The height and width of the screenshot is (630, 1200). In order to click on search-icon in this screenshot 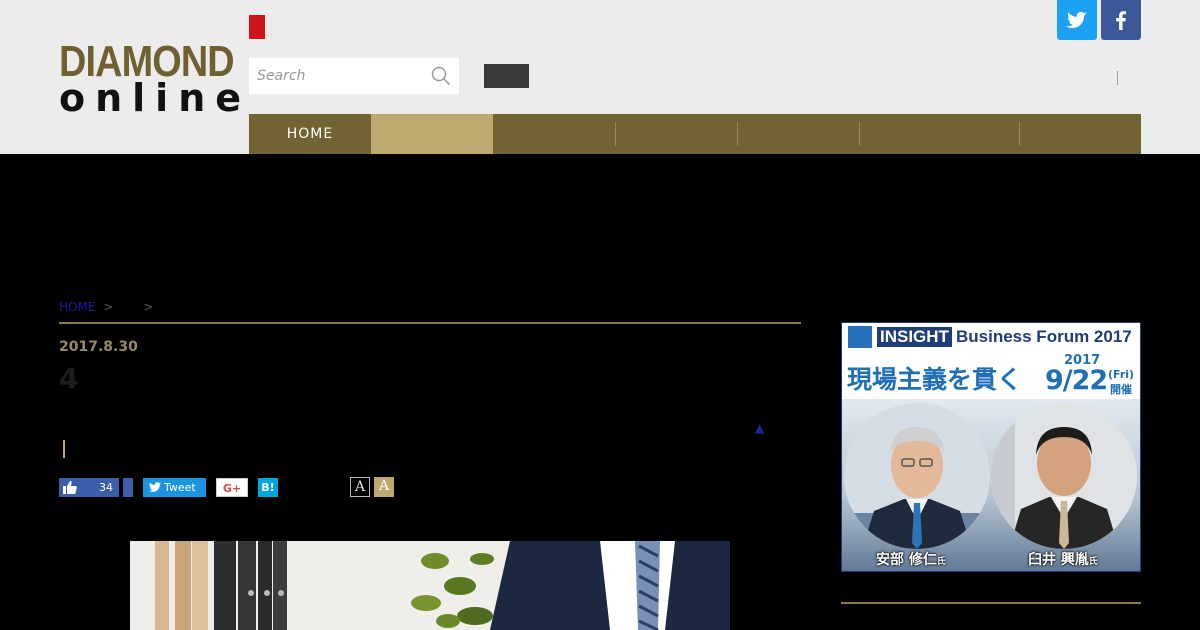, I will do `click(441, 76)`.